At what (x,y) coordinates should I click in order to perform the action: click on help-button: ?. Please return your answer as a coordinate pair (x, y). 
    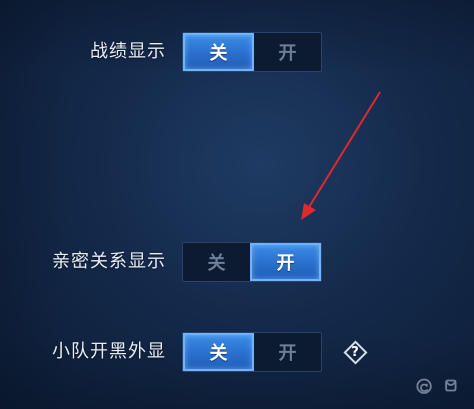
    Looking at the image, I should click on (355, 352).